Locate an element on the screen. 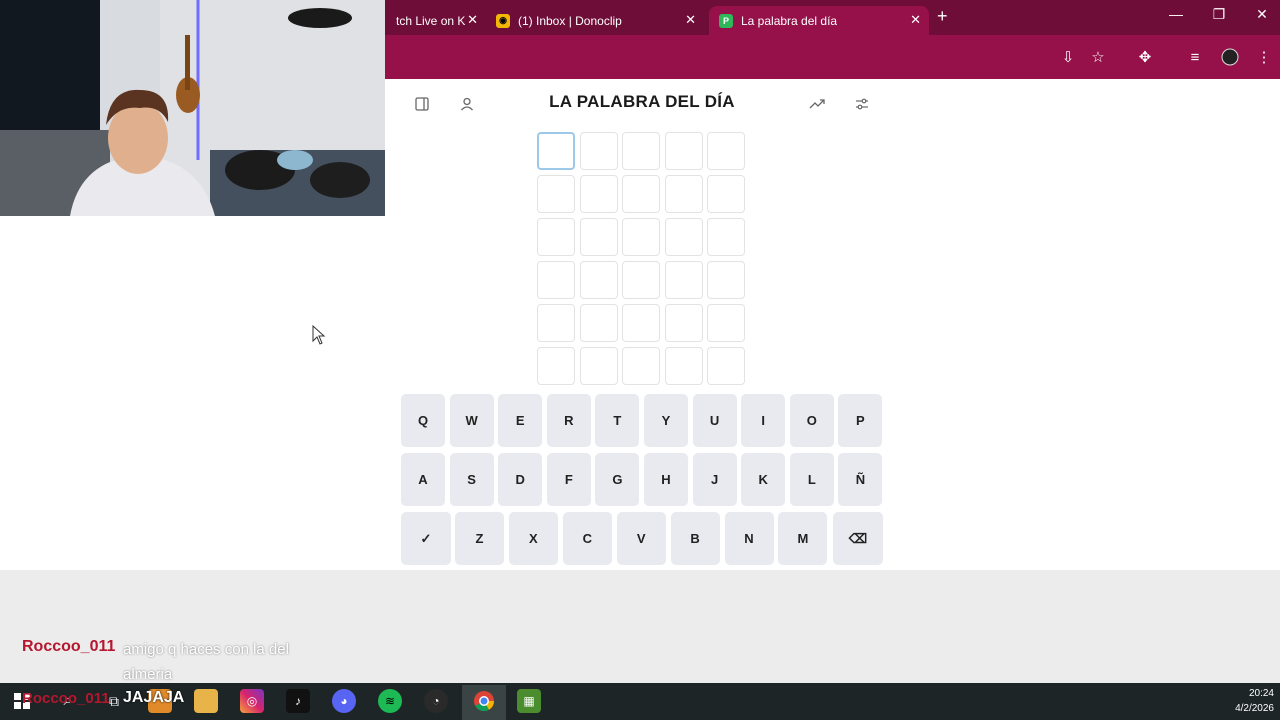  tab-palabra-del-dia: P La palabra del día ✕ is located at coordinates (819, 20).